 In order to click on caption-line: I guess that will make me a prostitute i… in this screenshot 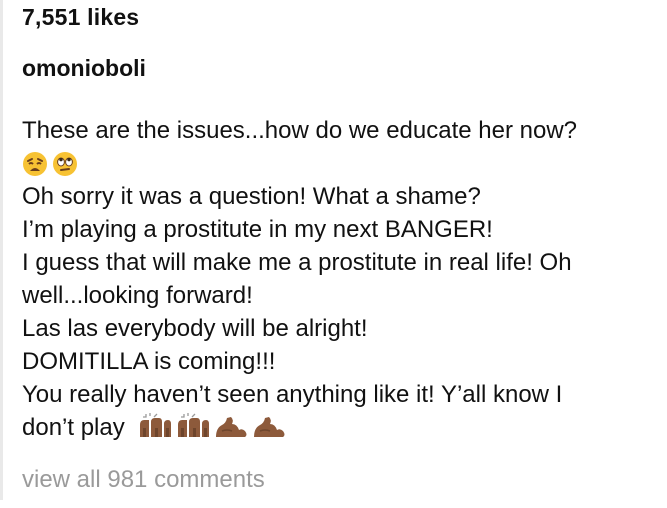, I will do `click(297, 262)`.